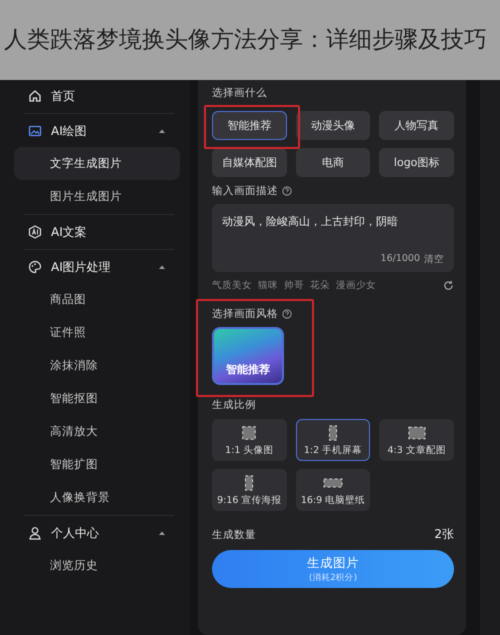 The width and height of the screenshot is (500, 635). I want to click on category-button: 动漫头像, so click(333, 125).